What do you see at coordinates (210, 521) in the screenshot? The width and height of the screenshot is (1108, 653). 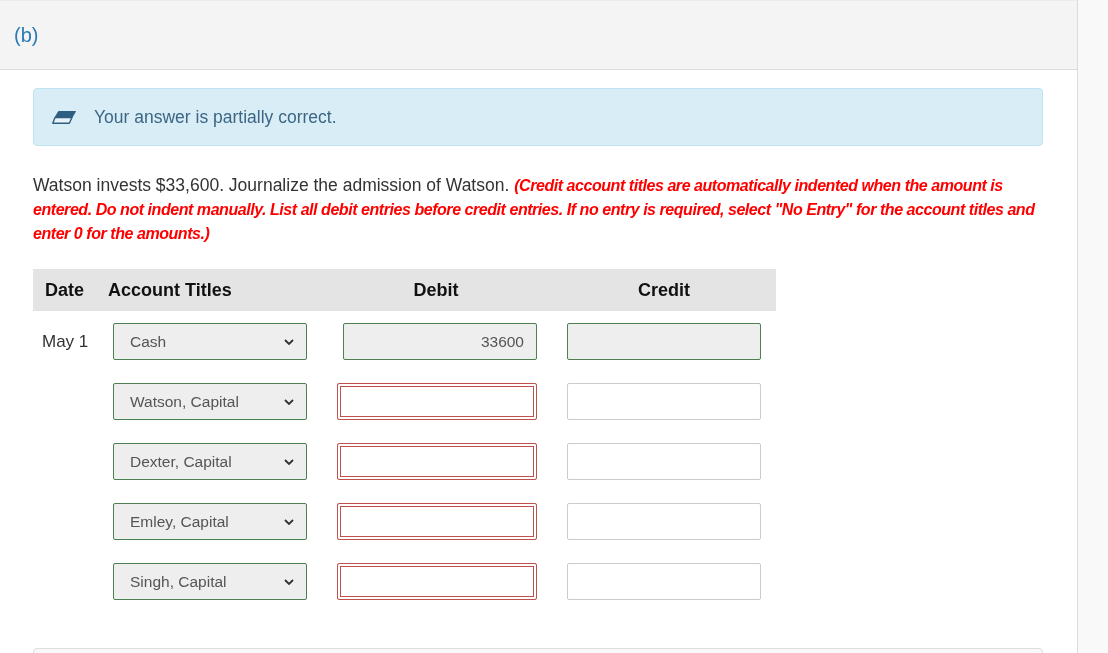 I see `account-select: Emley, Capital` at bounding box center [210, 521].